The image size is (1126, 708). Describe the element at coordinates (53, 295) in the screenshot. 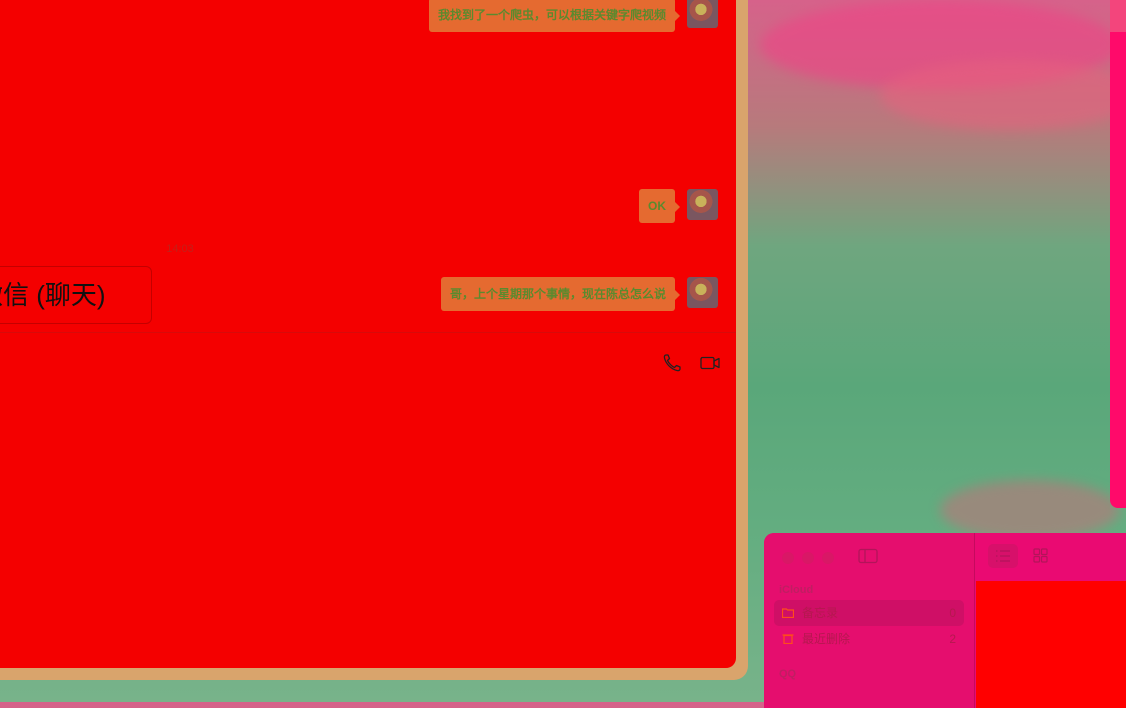

I see `shared-card-title: 微信 (聊天)` at that location.